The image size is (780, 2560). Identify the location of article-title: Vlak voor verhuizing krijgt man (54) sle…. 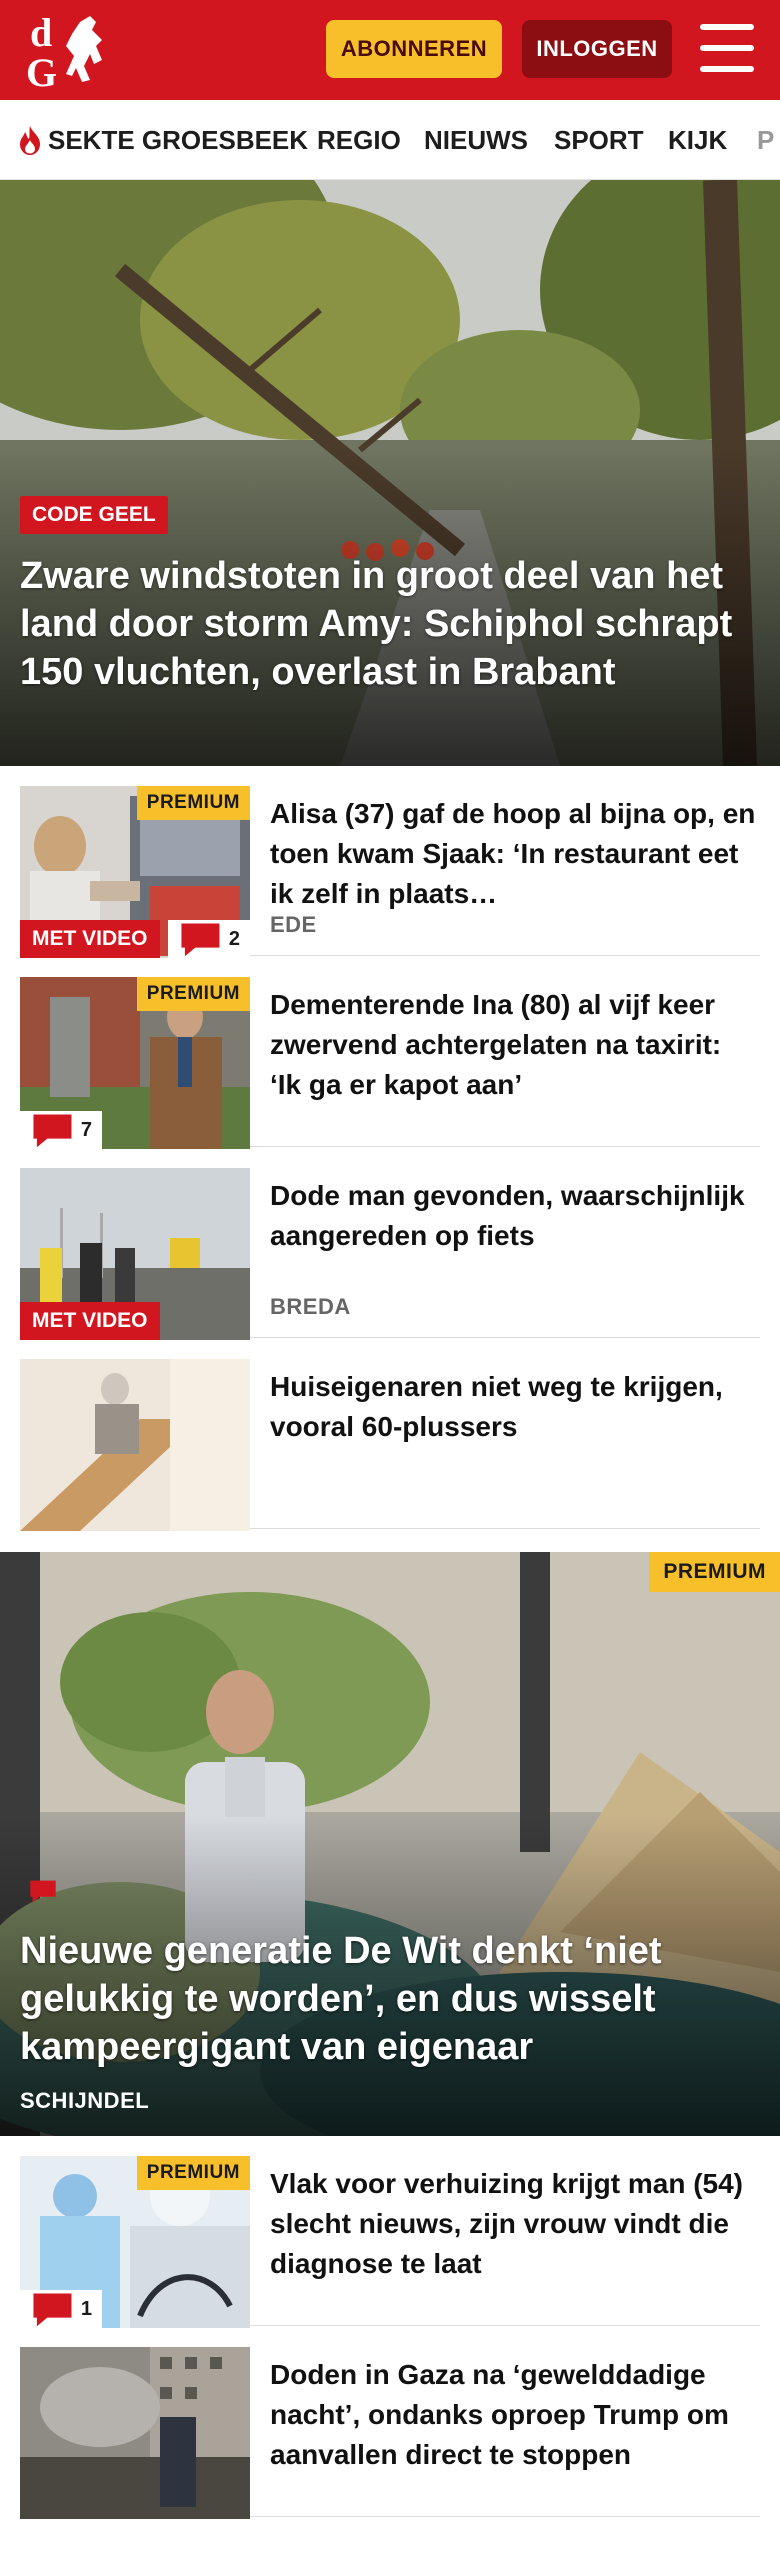
(515, 2224).